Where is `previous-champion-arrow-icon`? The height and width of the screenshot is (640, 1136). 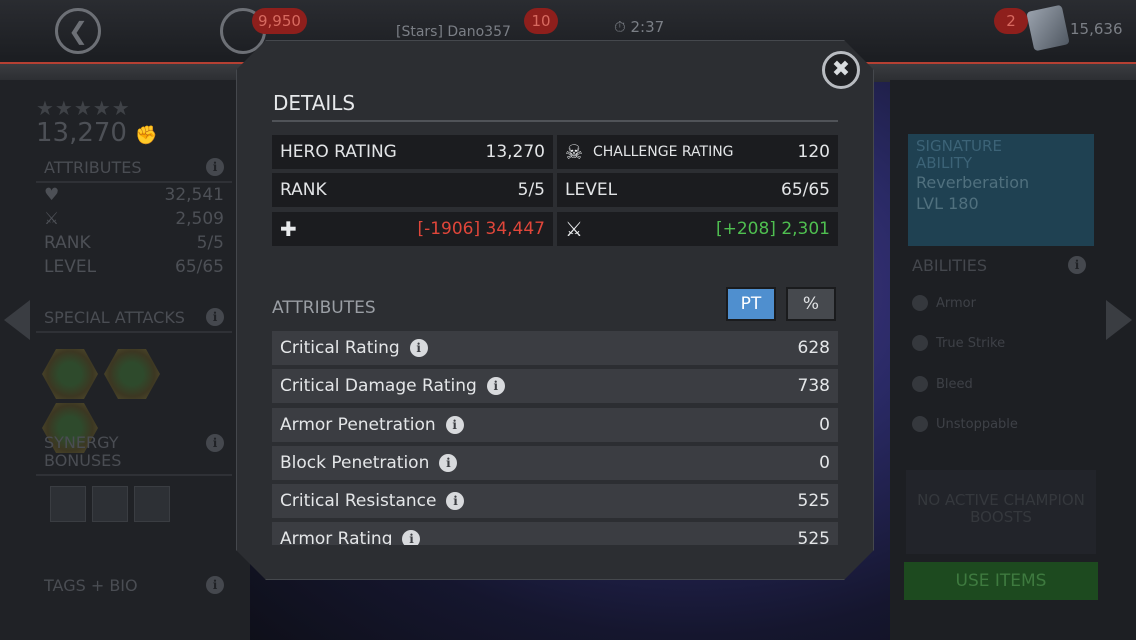 previous-champion-arrow-icon is located at coordinates (17, 320).